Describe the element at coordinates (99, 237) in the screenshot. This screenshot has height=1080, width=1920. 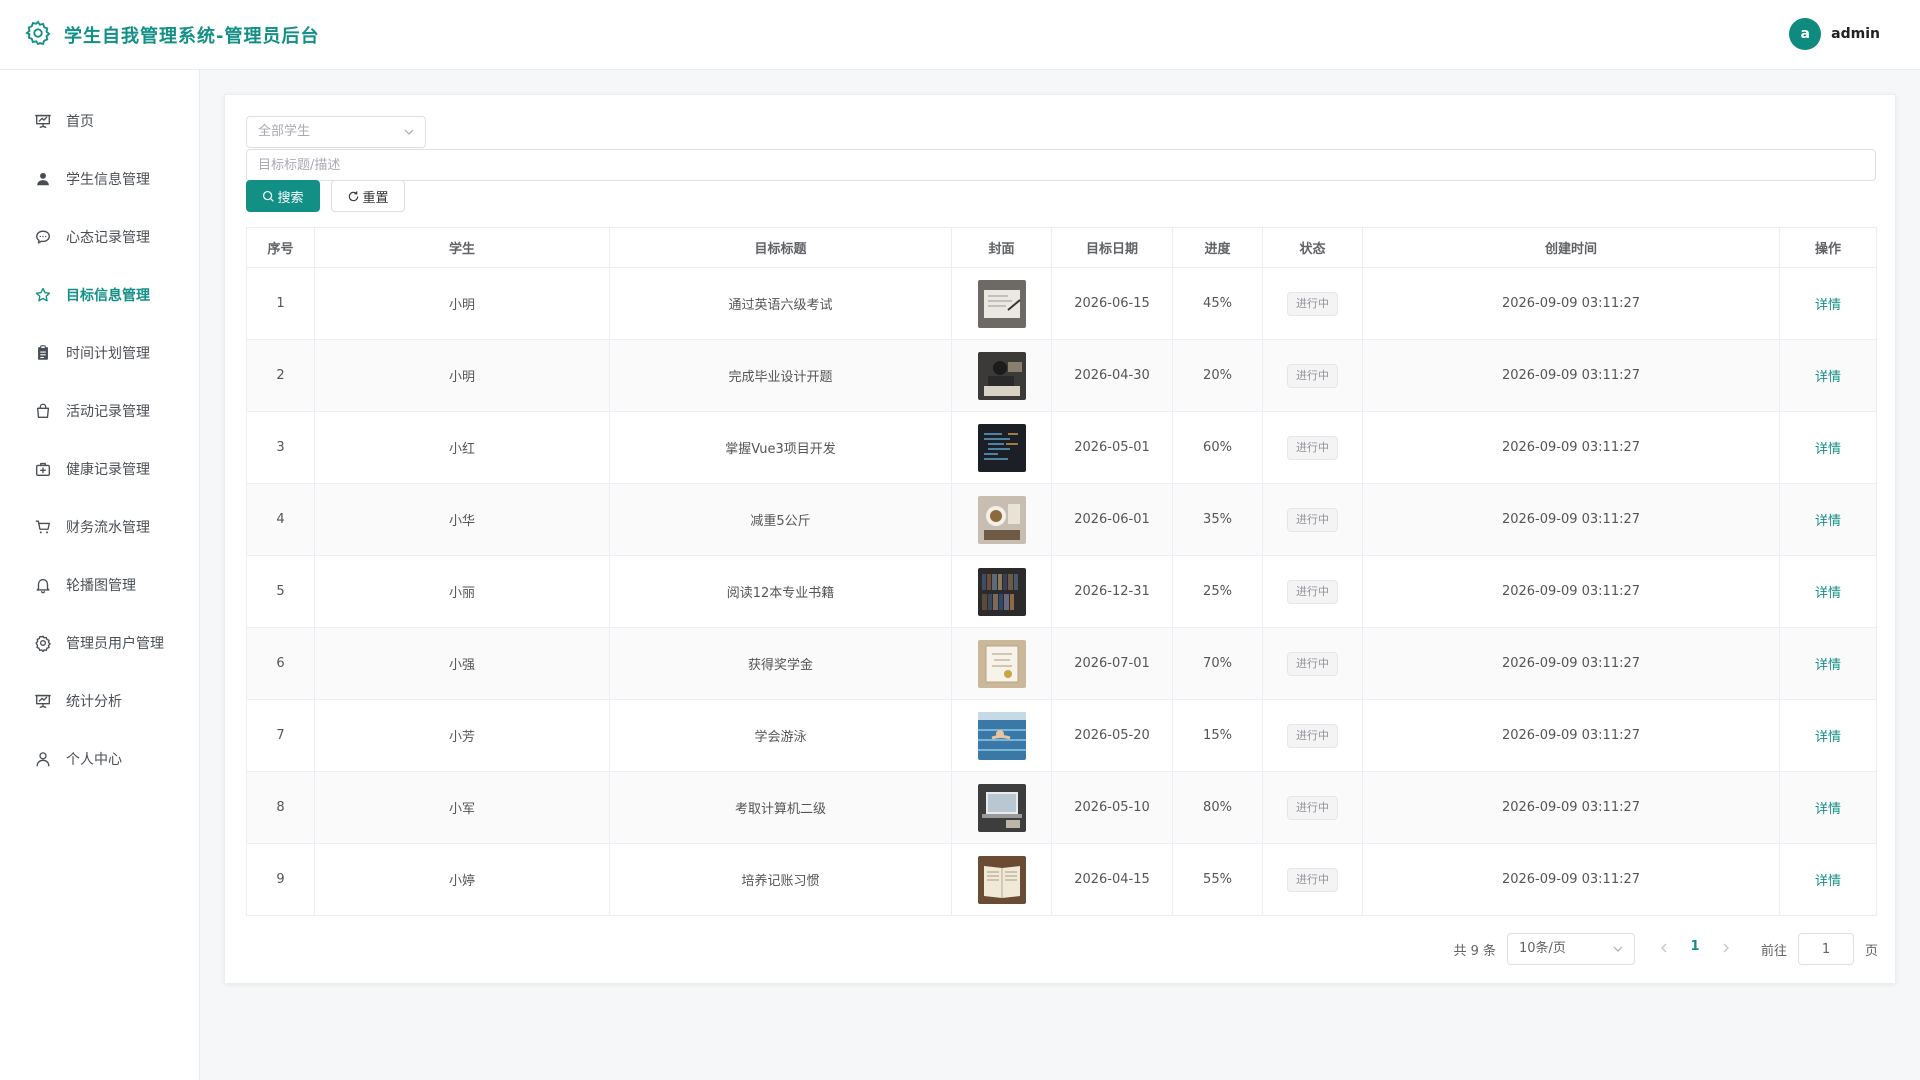
I see `sidebar-item: 心态记录管理` at that location.